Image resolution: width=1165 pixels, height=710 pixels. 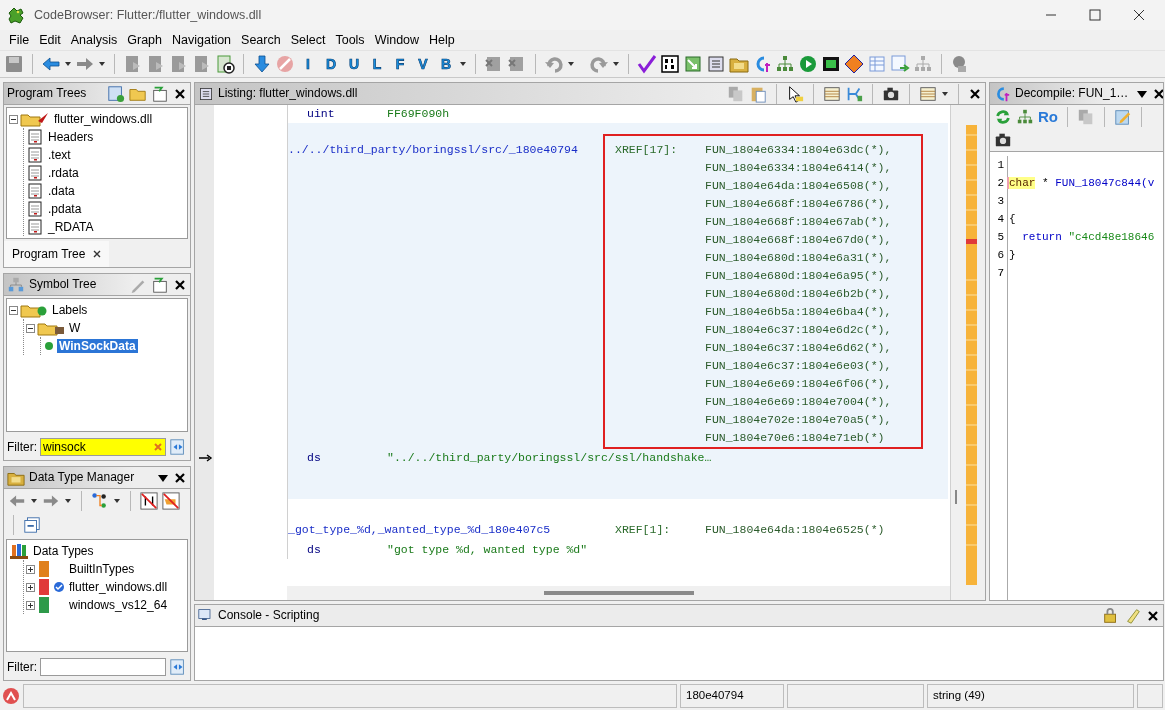 What do you see at coordinates (1003, 140) in the screenshot?
I see `camera-icon` at bounding box center [1003, 140].